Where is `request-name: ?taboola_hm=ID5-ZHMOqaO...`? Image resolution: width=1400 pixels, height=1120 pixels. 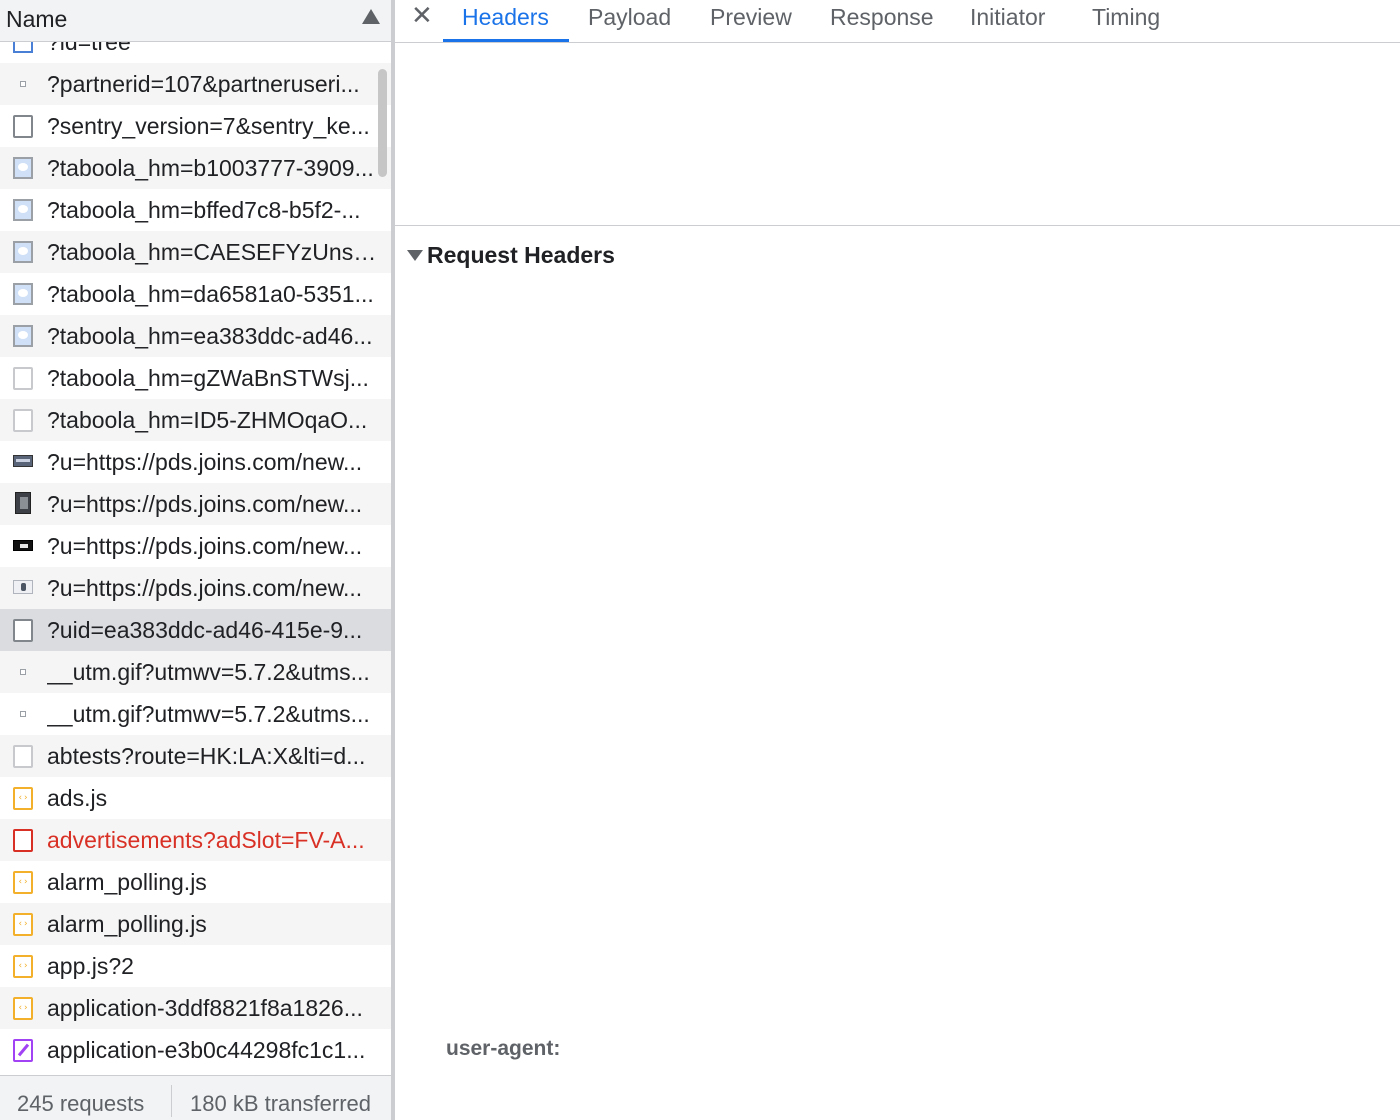
request-name: ?taboola_hm=ID5-ZHMOqaO... is located at coordinates (207, 420).